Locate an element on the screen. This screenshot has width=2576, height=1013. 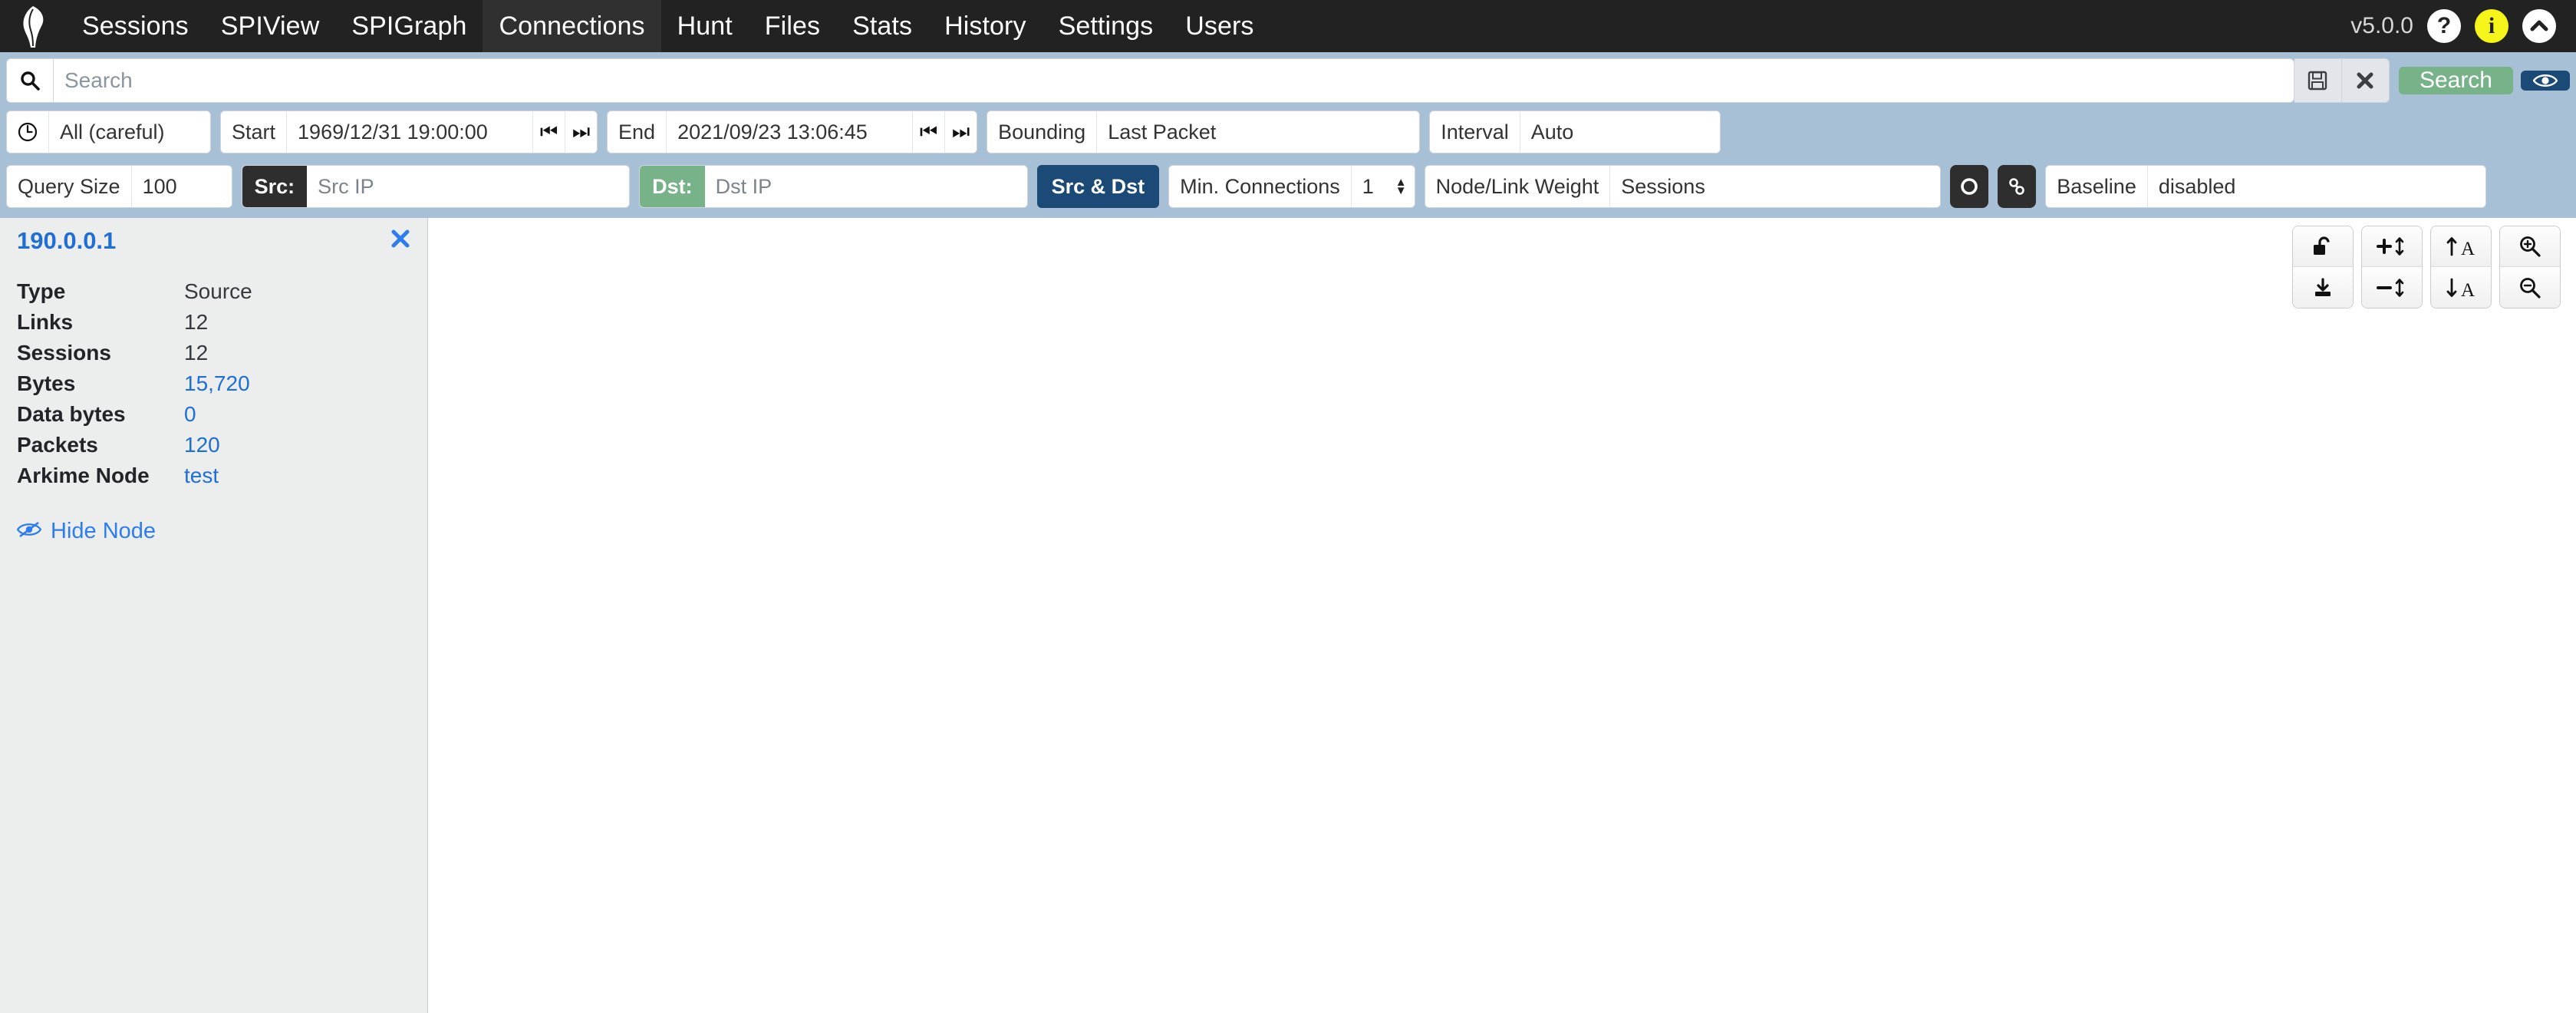
node-link-weight-group: Node/Link Weight Sessions is located at coordinates (1683, 187).